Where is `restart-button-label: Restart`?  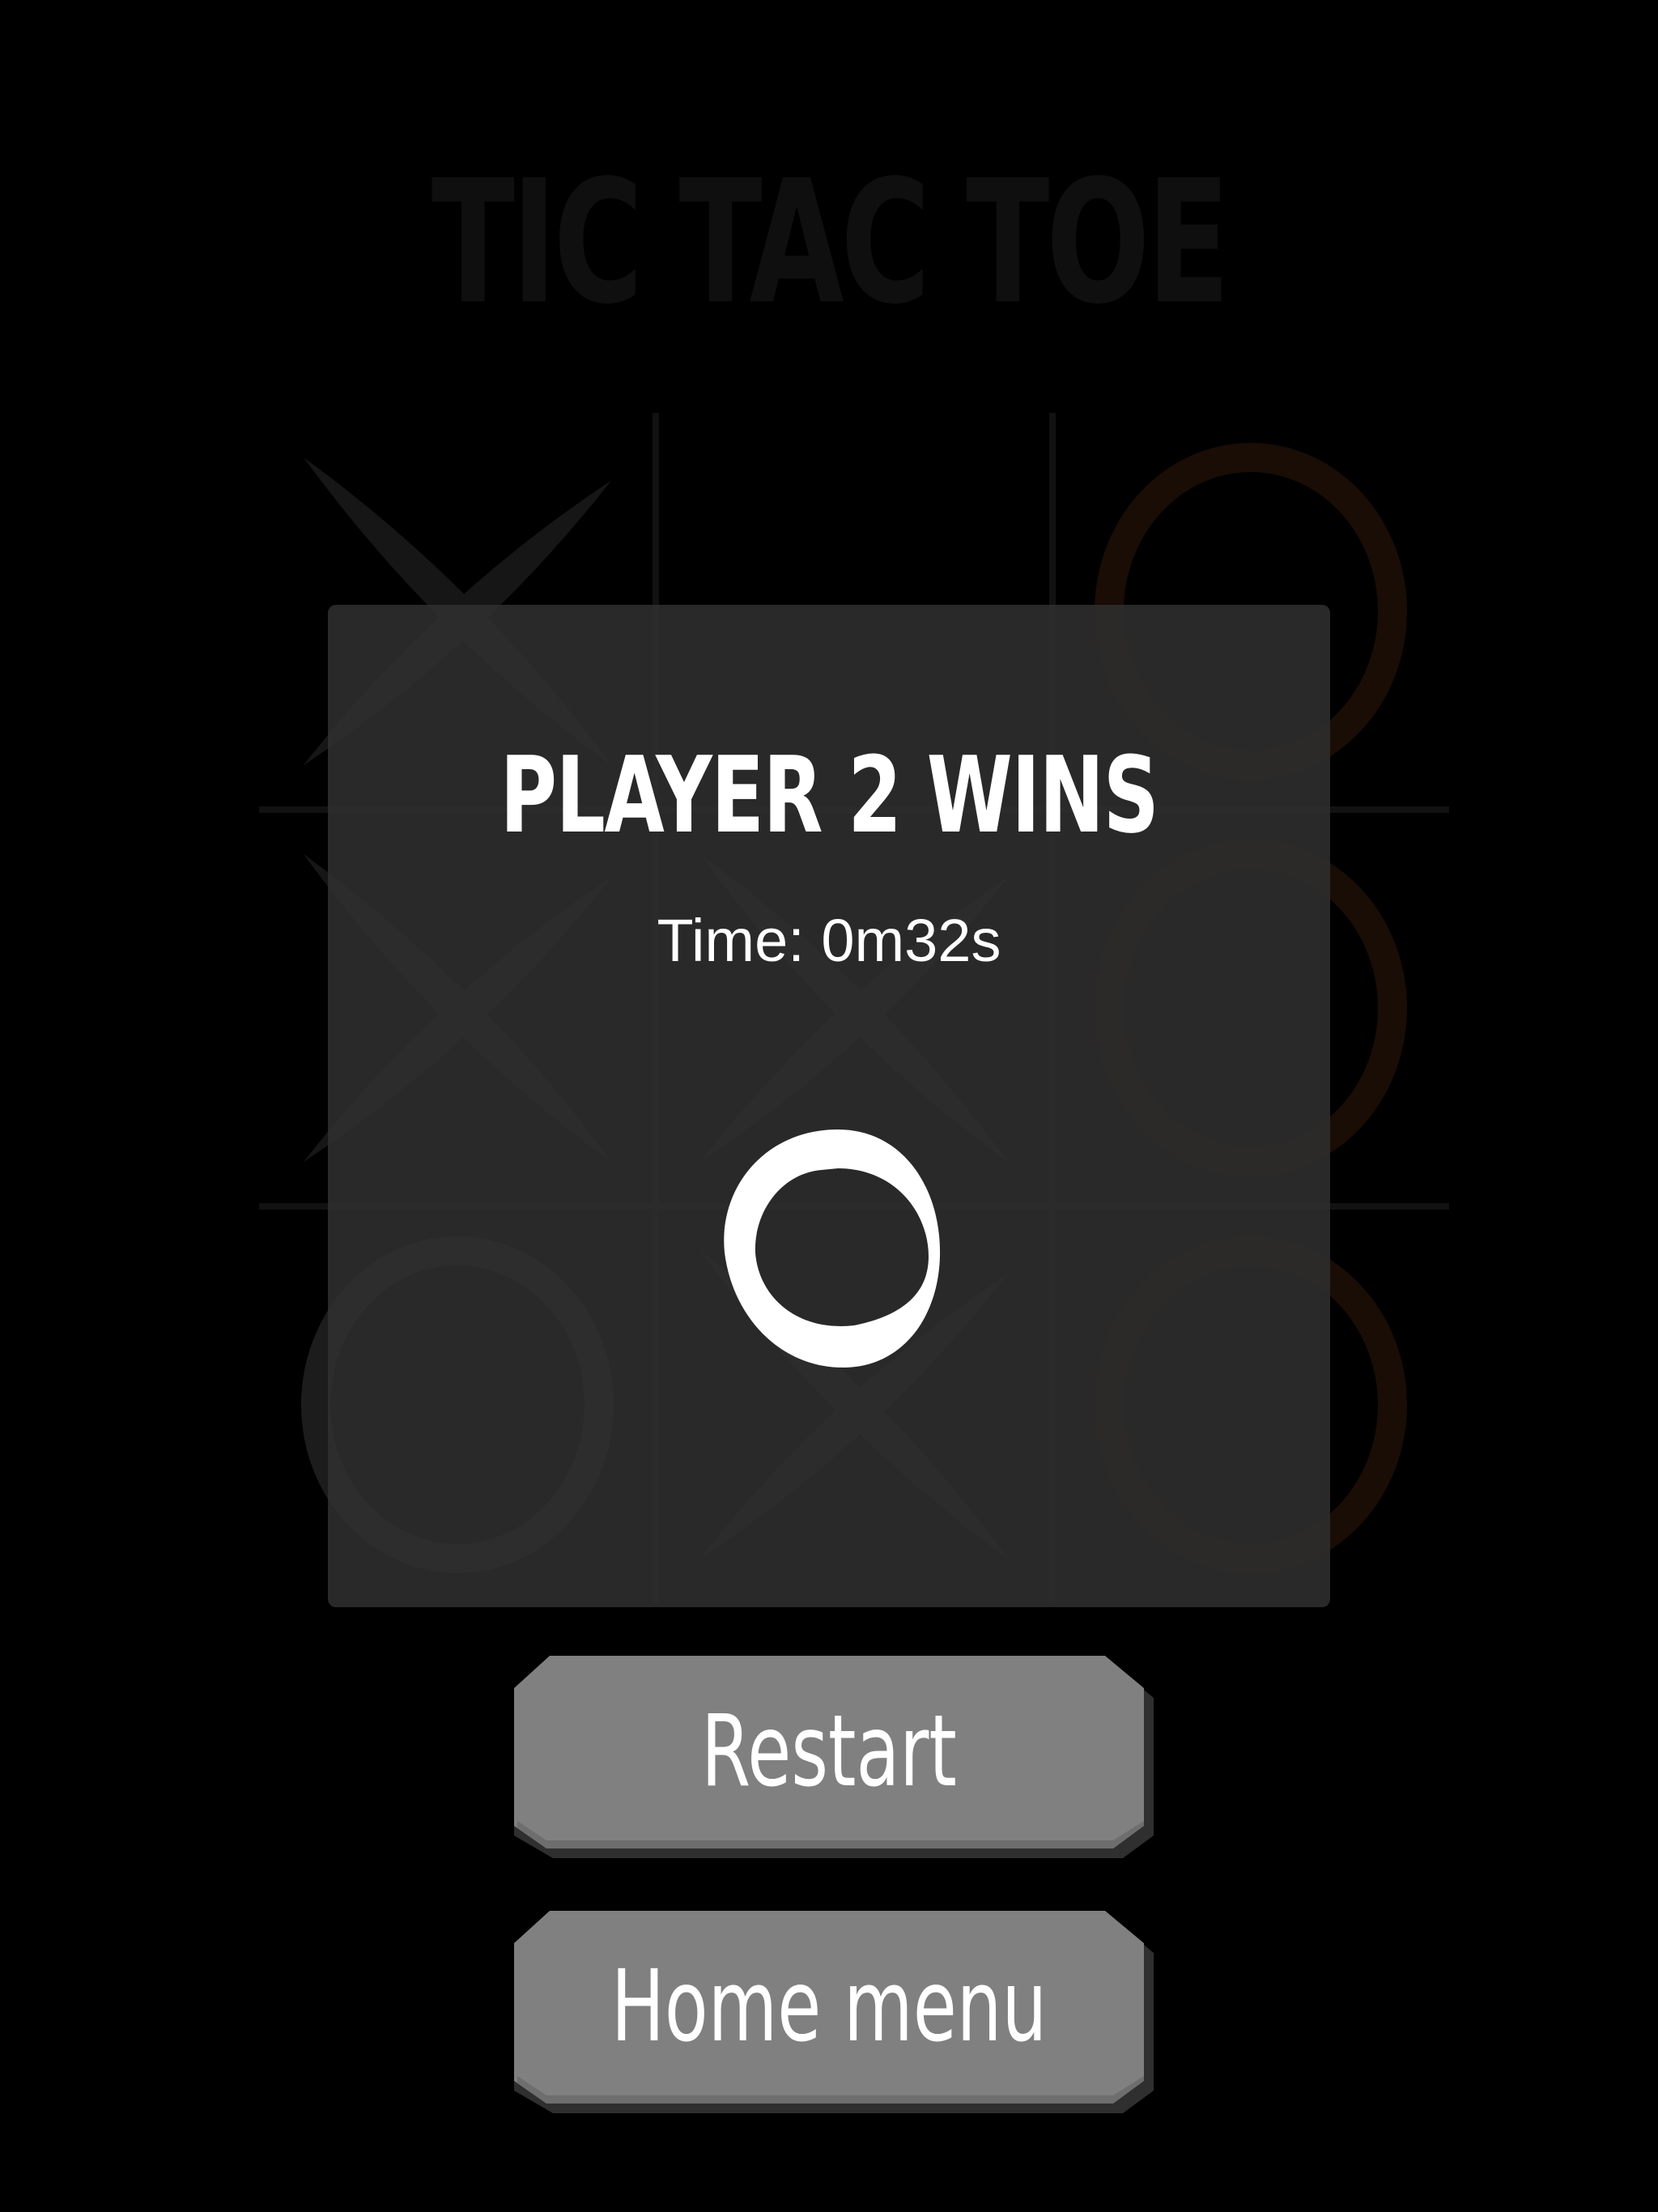 restart-button-label: Restart is located at coordinates (829, 1752).